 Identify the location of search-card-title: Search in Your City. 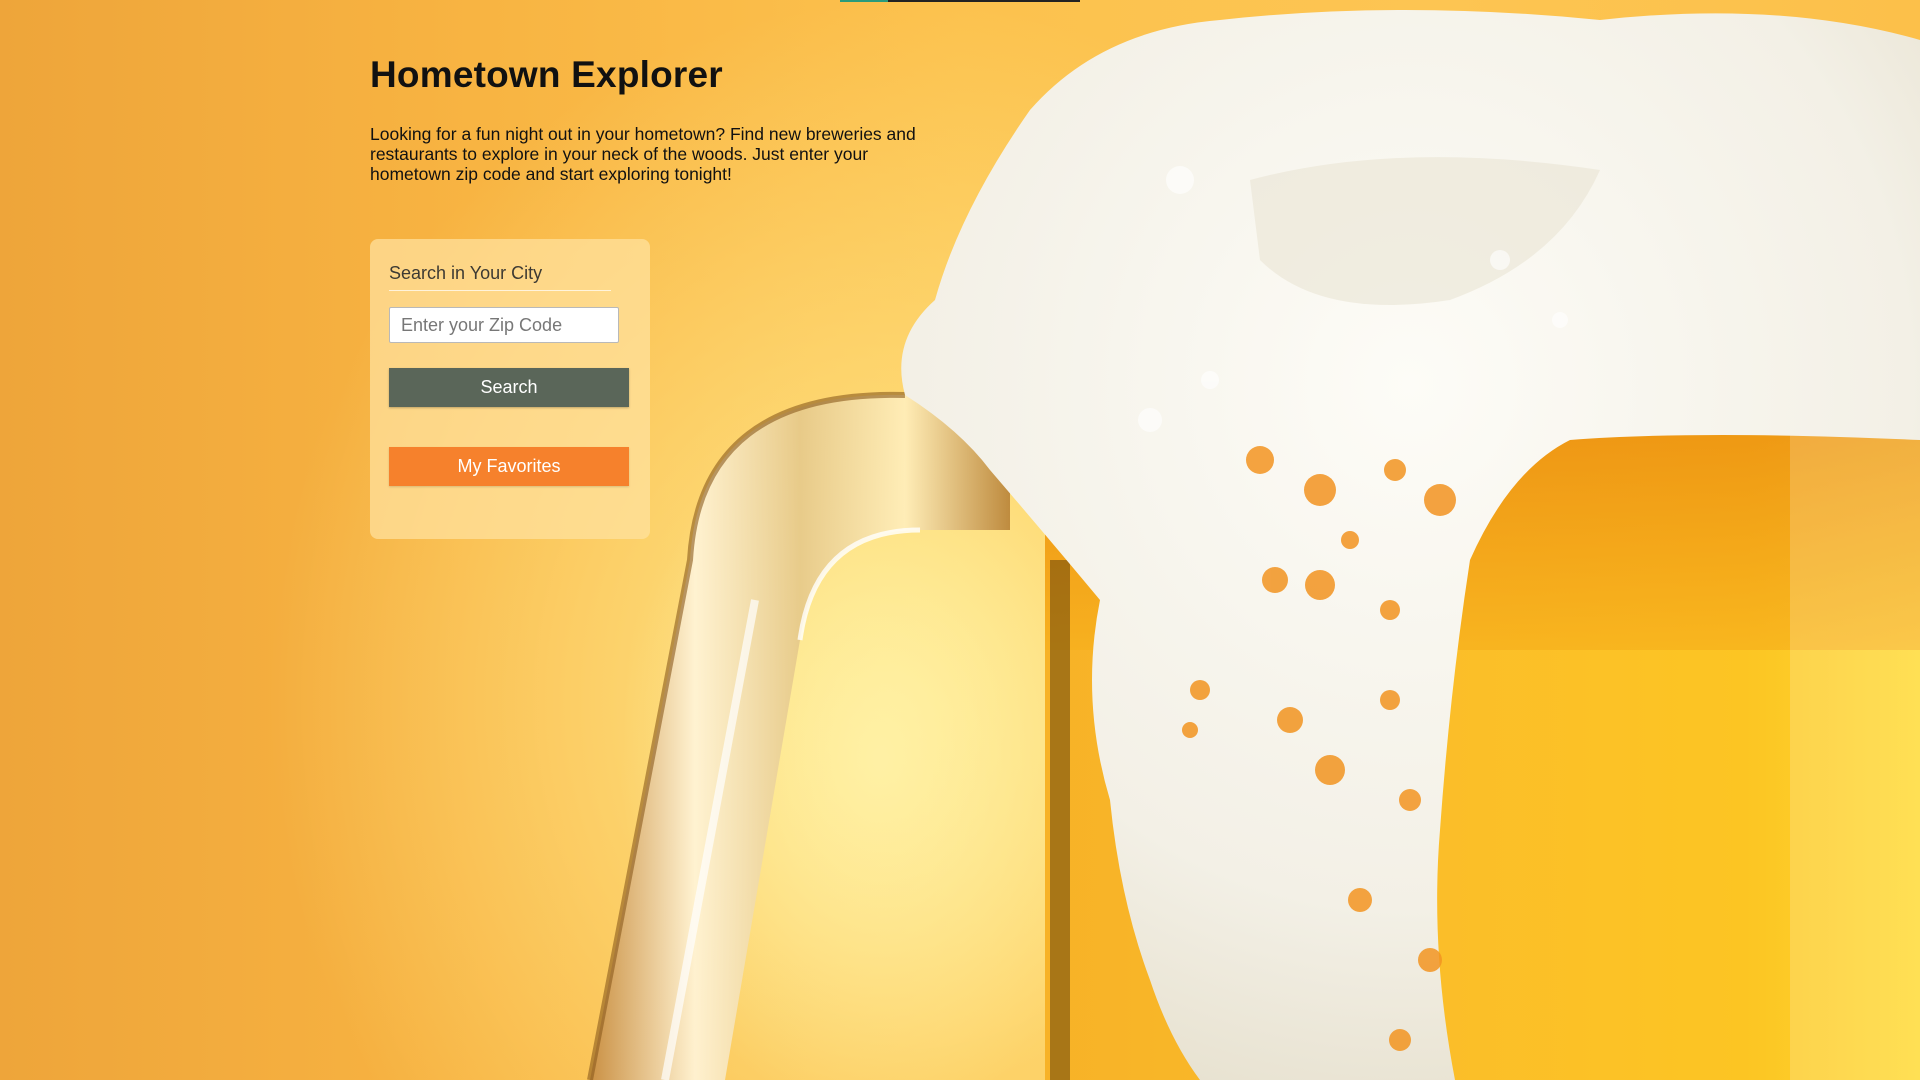
(500, 277).